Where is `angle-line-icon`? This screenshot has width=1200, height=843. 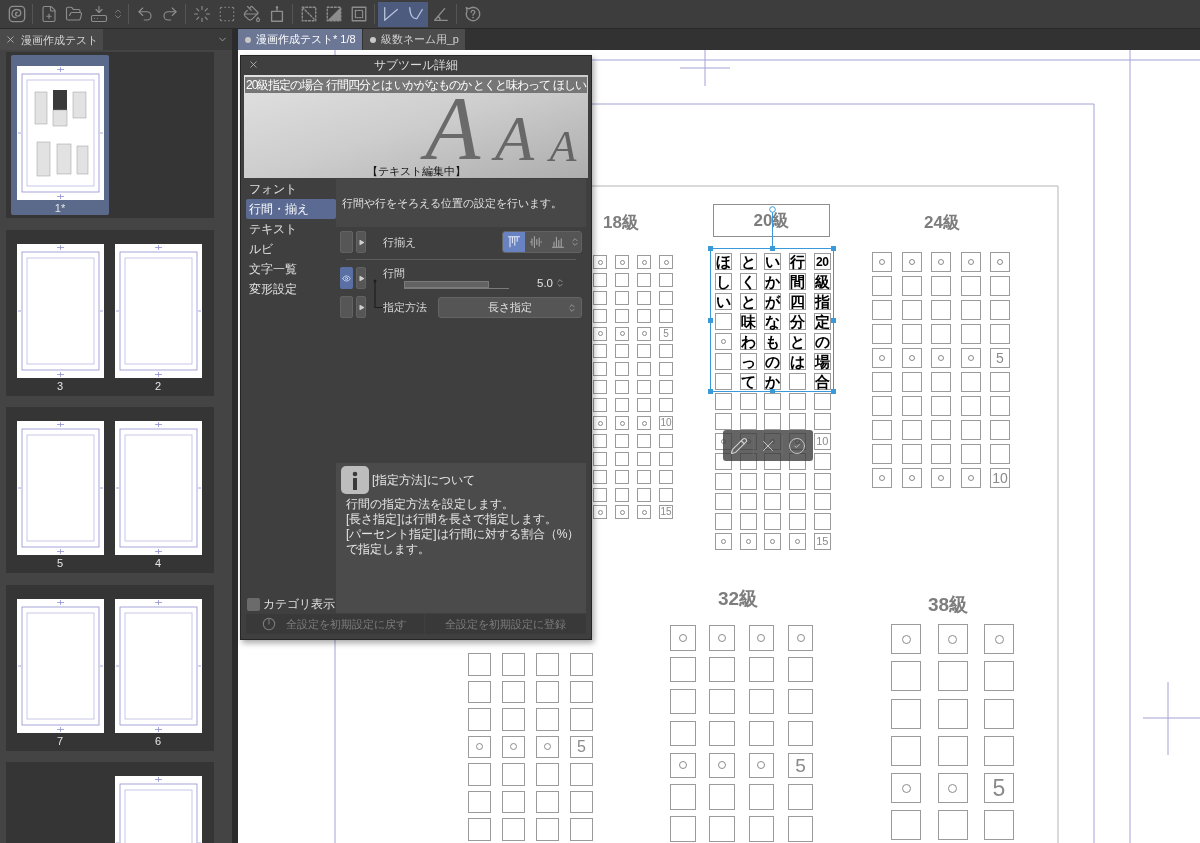 angle-line-icon is located at coordinates (390, 14).